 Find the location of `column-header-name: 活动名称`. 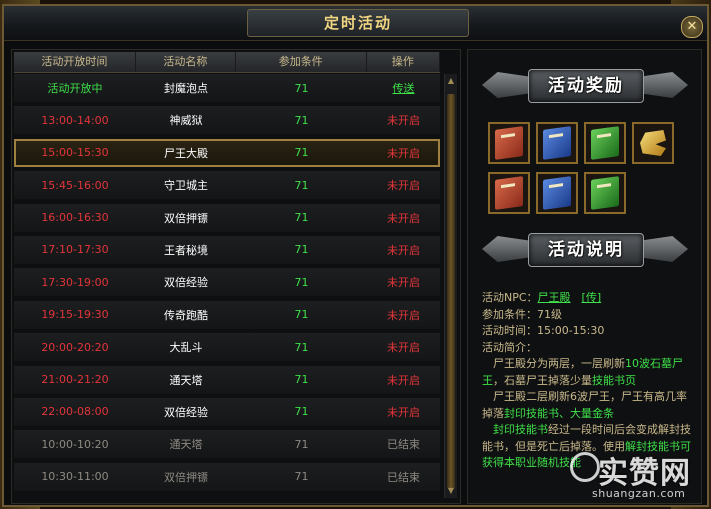

column-header-name: 活动名称 is located at coordinates (186, 62).